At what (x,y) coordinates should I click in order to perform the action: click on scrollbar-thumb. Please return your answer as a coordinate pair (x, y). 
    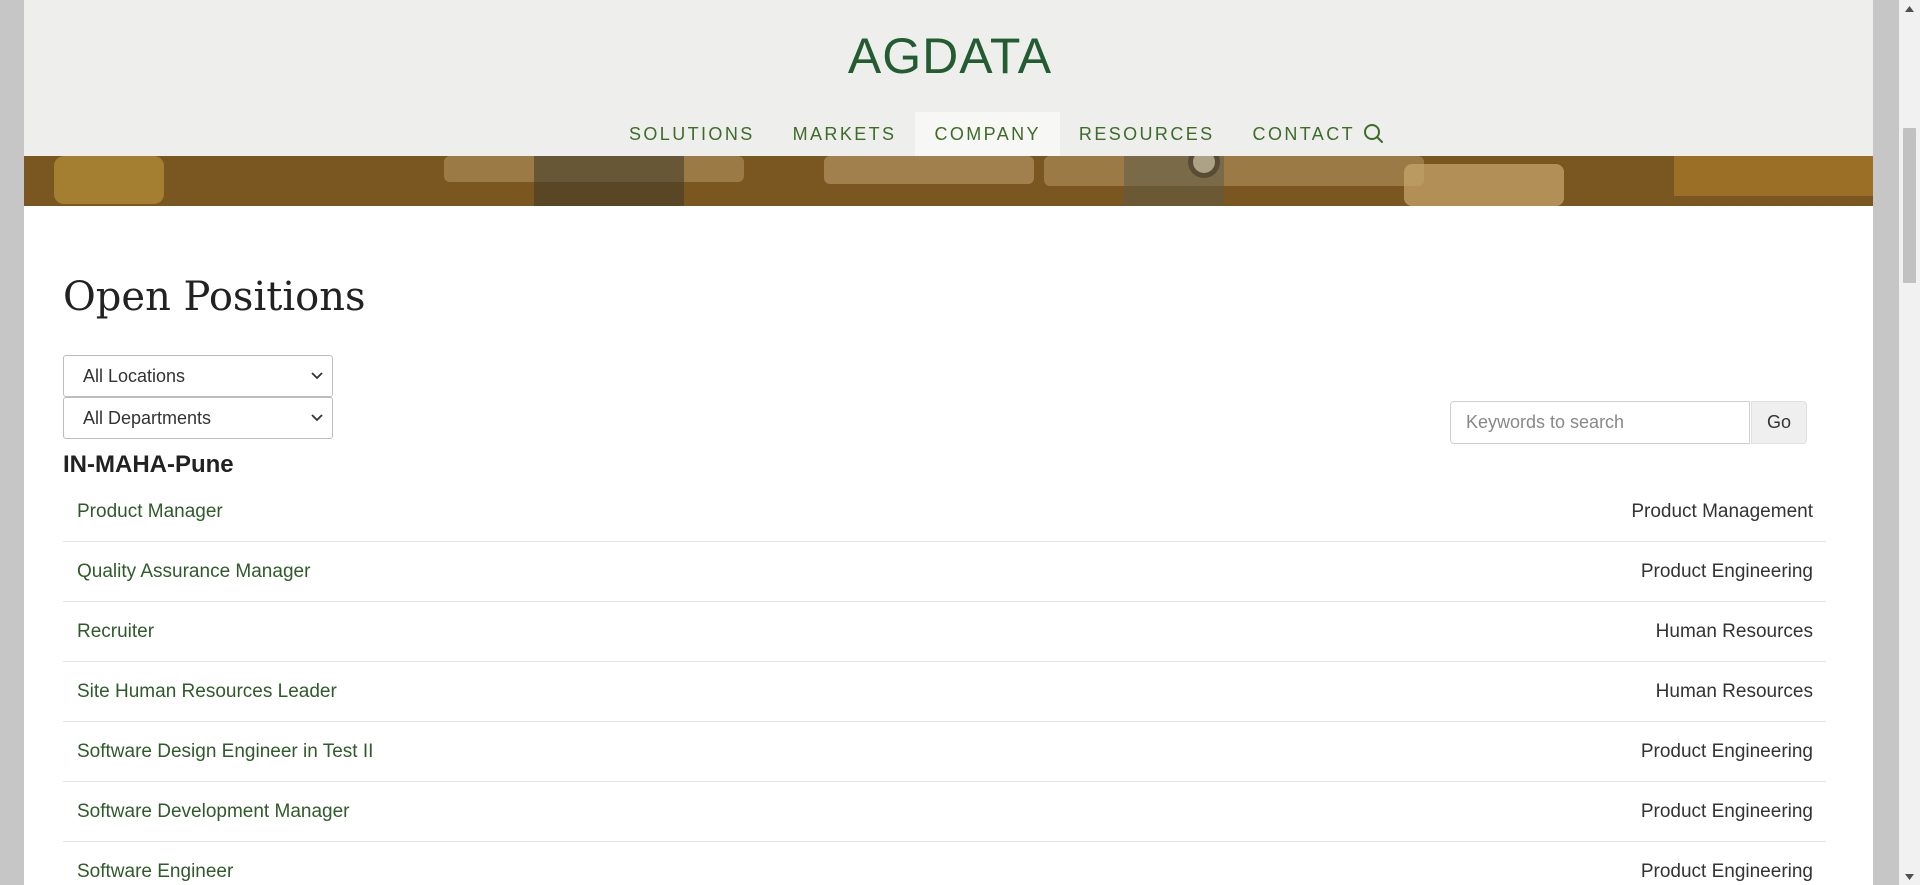
    Looking at the image, I should click on (1909, 205).